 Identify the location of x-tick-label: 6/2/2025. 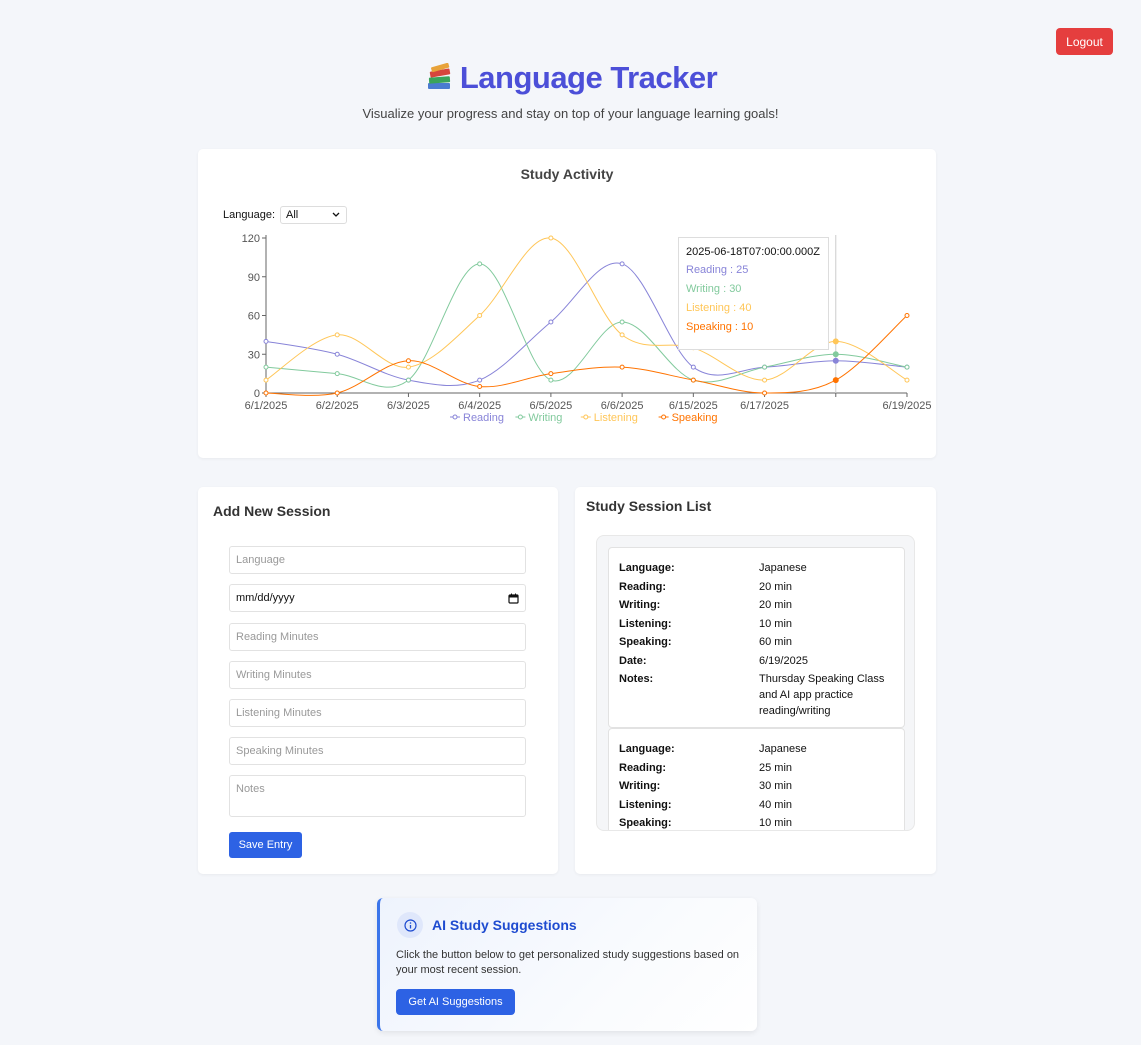
(337, 406).